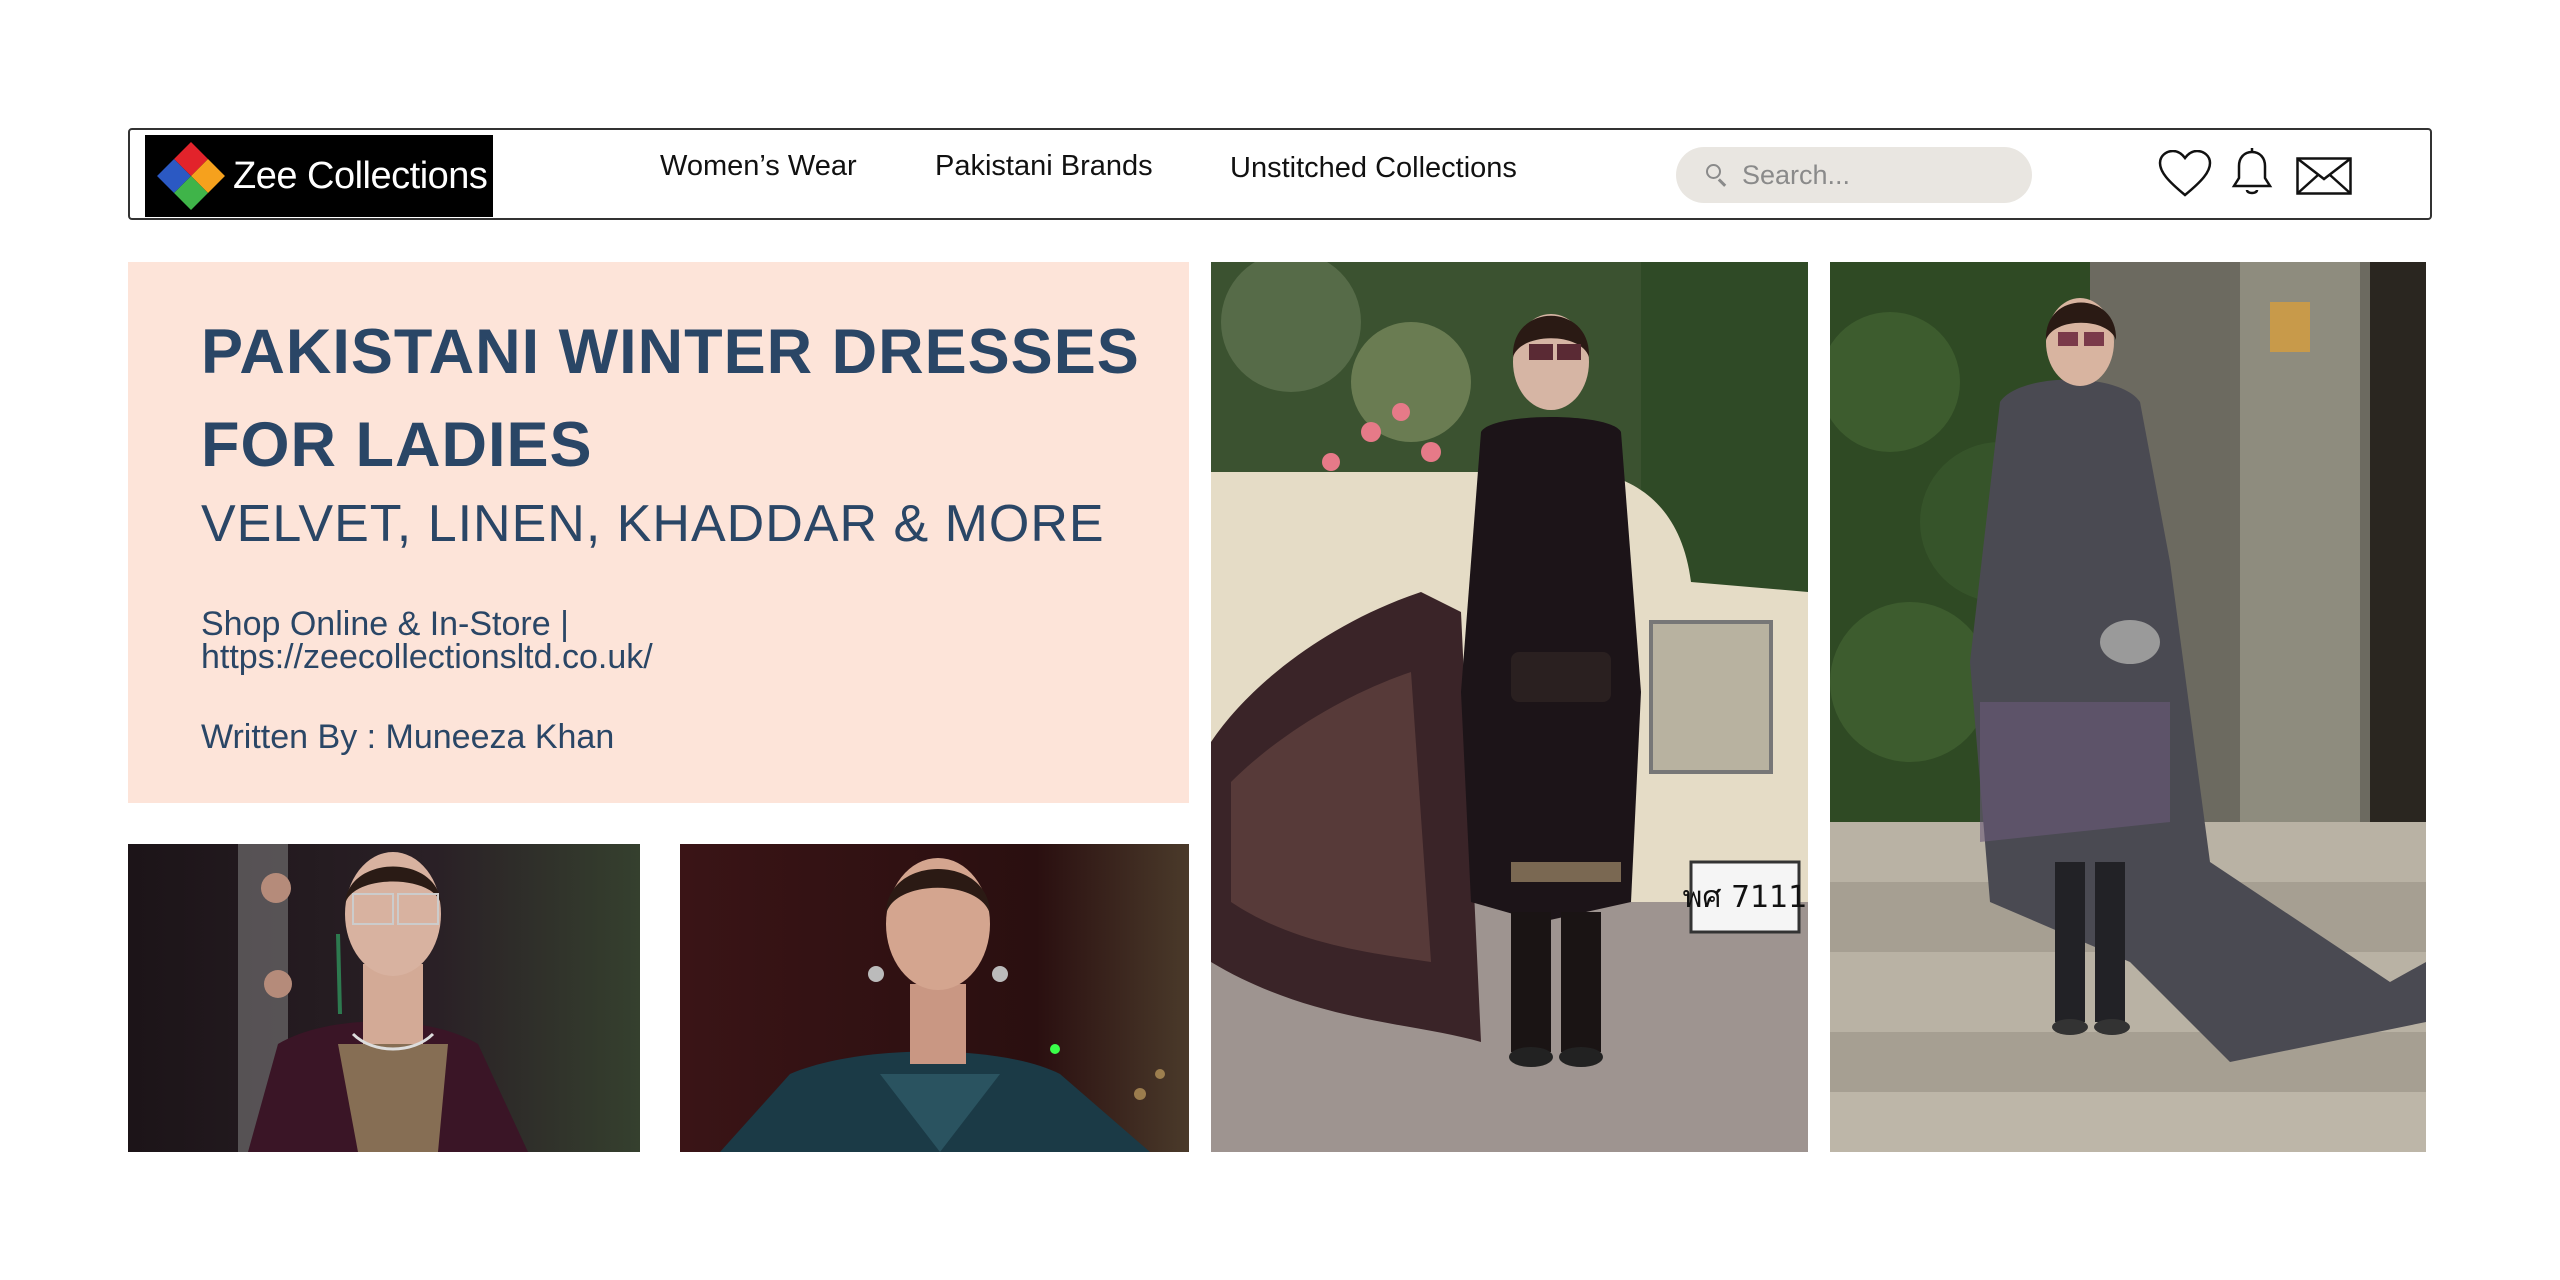 The width and height of the screenshot is (2560, 1280). Describe the element at coordinates (1044, 166) in the screenshot. I see `nav-link-pakistani-brands: Pakistani Brands` at that location.